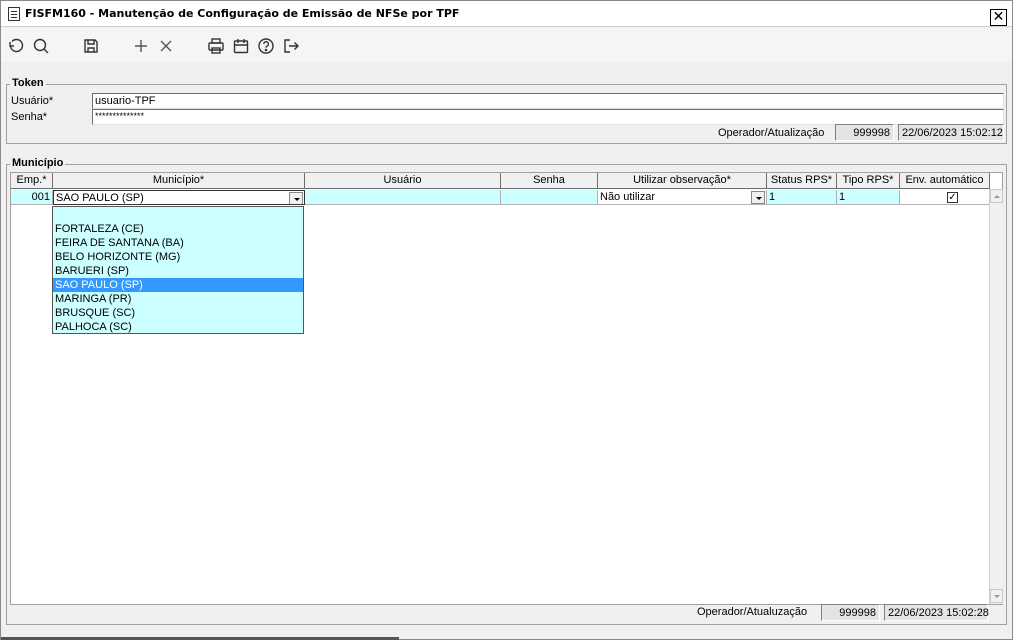 This screenshot has width=1013, height=640. What do you see at coordinates (682, 181) in the screenshot?
I see `column-header-observacao: Utilizar observação*` at bounding box center [682, 181].